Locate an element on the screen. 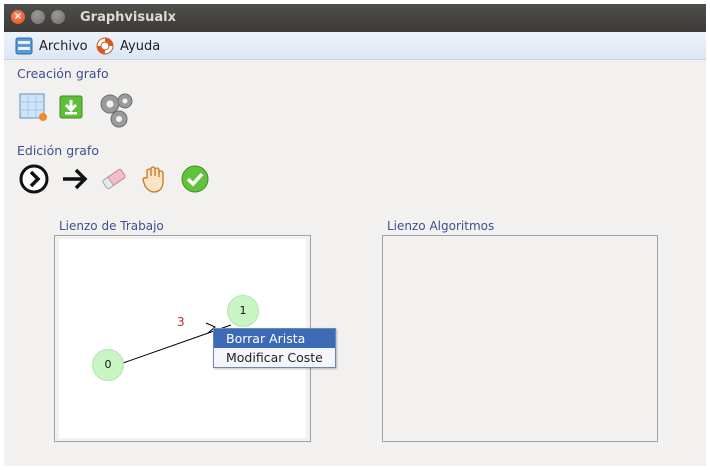 The image size is (710, 470). close-window-button: × is located at coordinates (18, 17).